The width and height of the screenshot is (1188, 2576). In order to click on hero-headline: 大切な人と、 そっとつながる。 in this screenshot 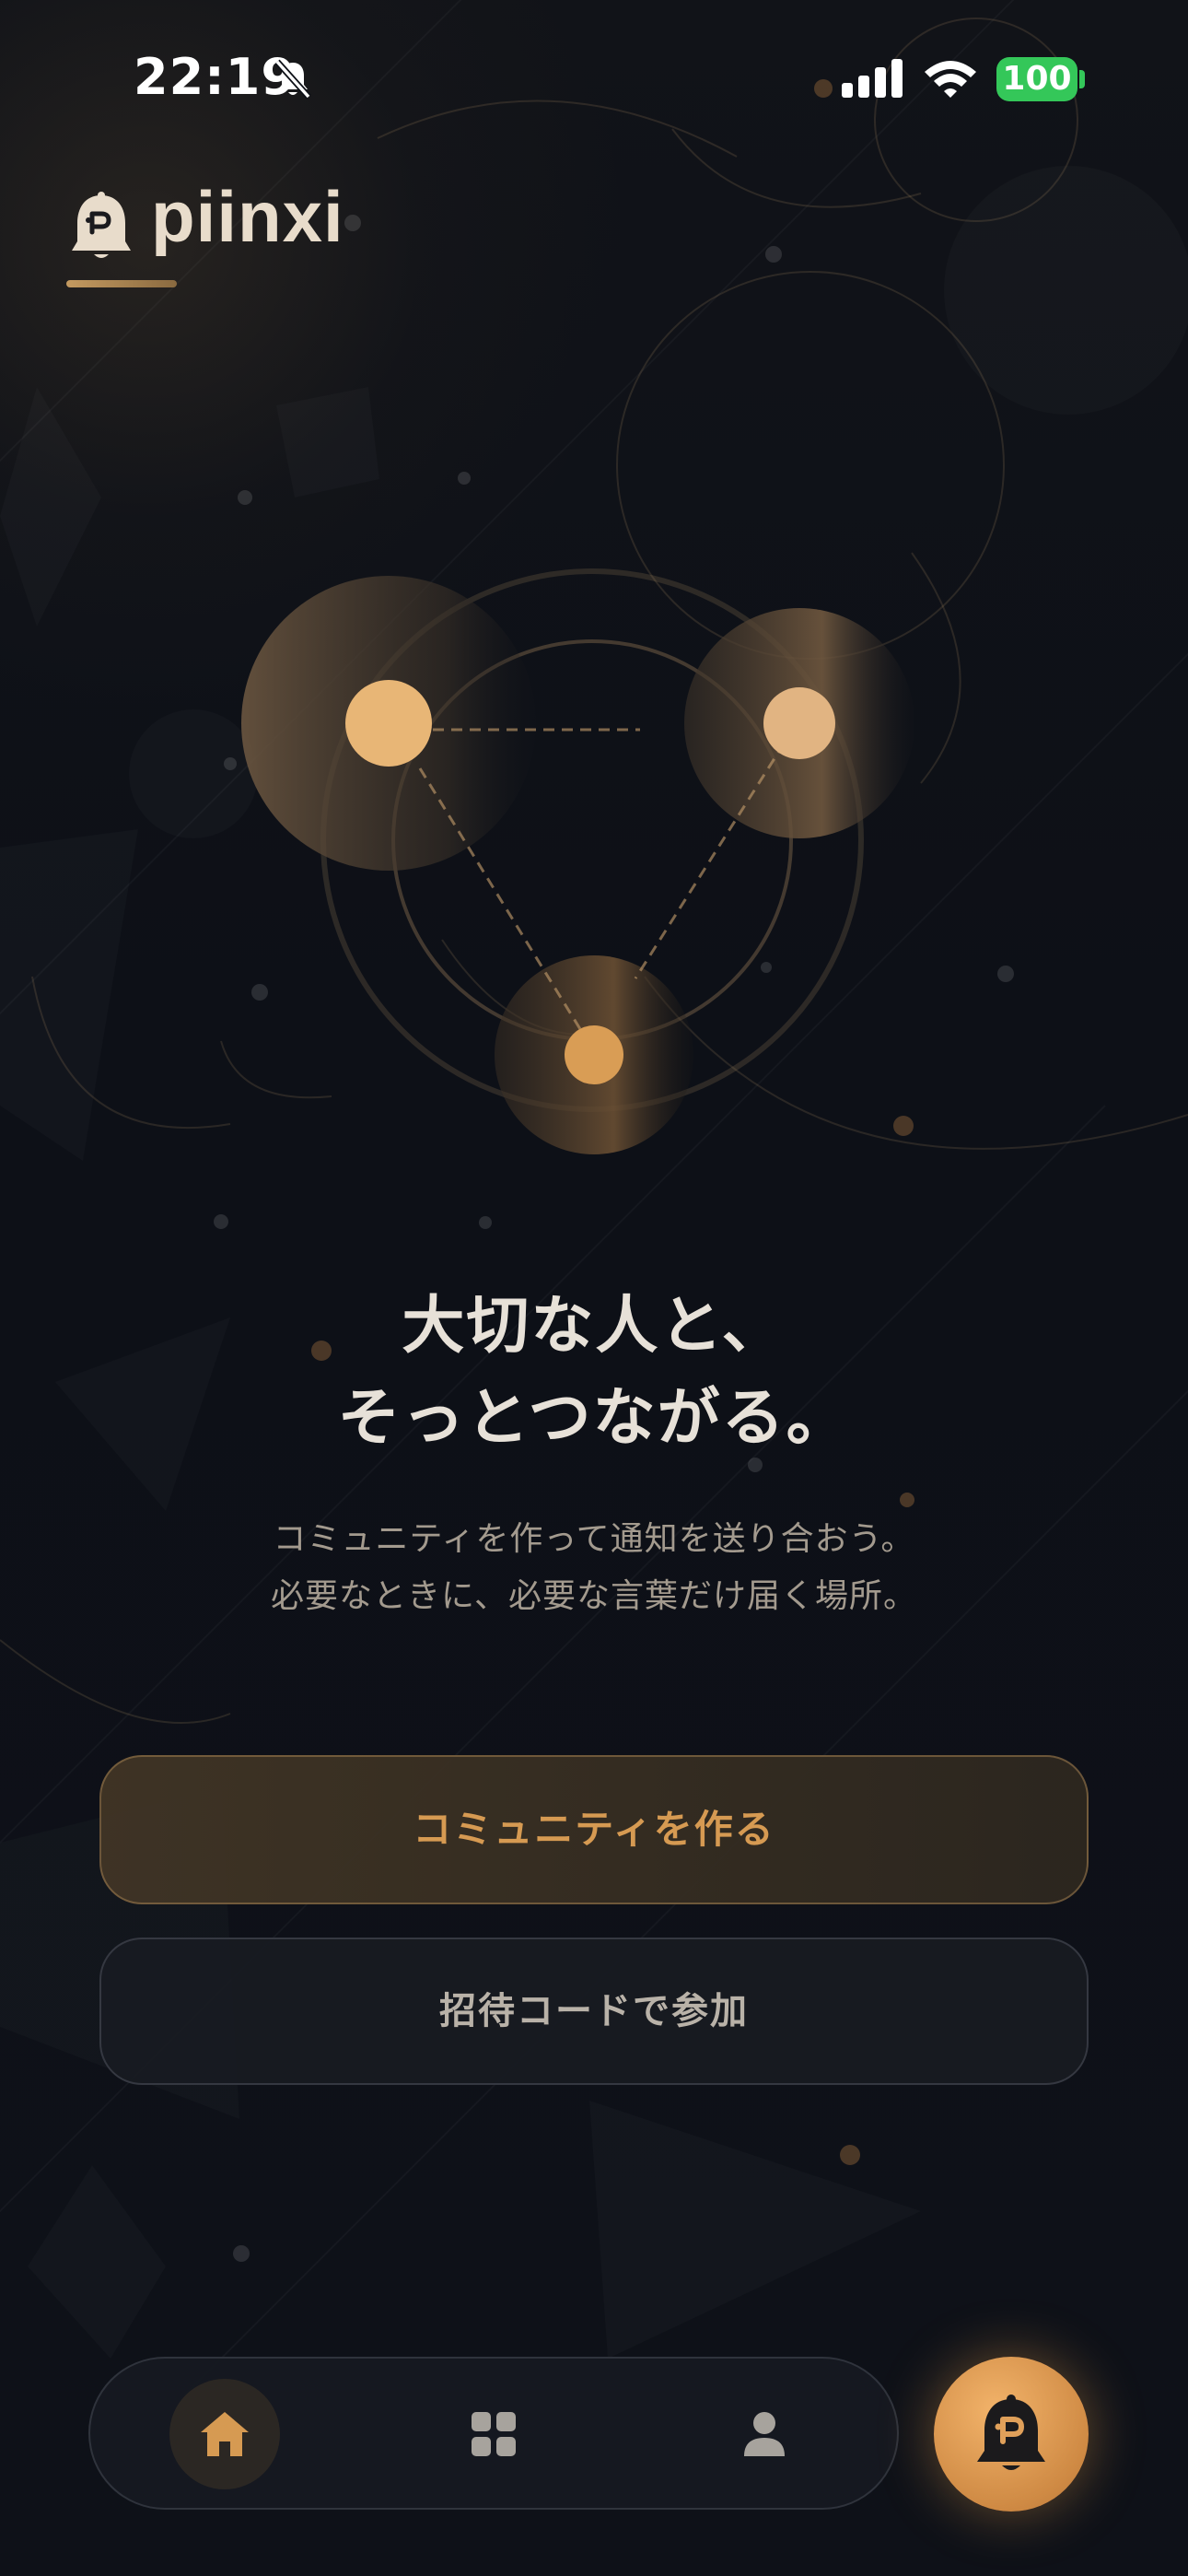, I will do `click(594, 1373)`.